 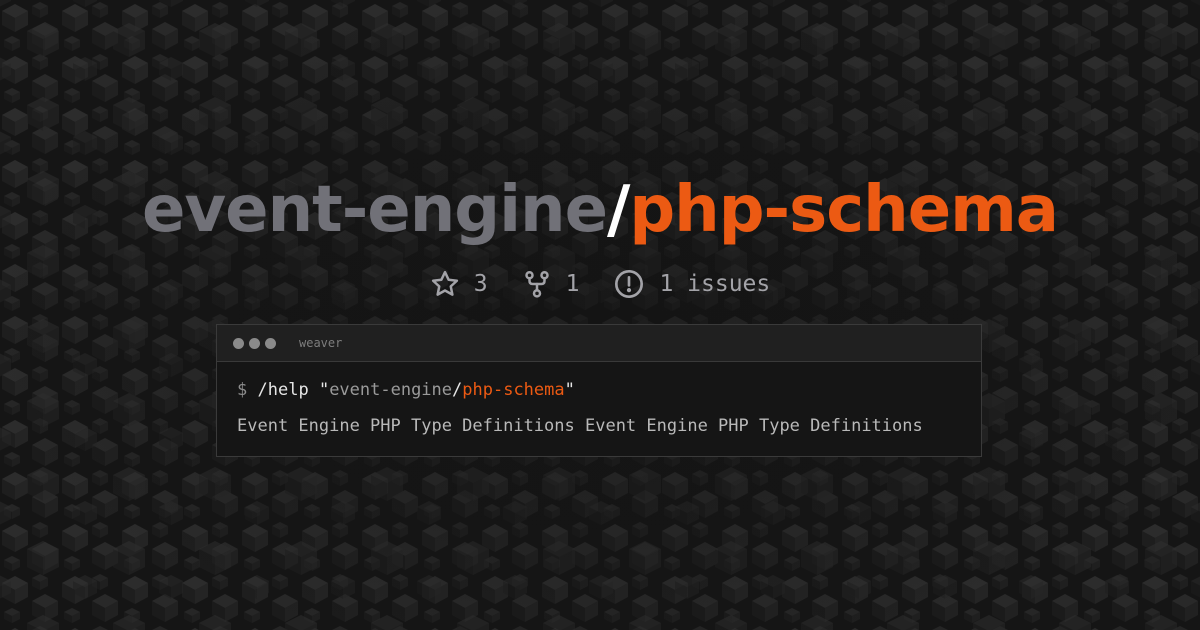 What do you see at coordinates (391, 390) in the screenshot?
I see `command-arg-owner: event-engine` at bounding box center [391, 390].